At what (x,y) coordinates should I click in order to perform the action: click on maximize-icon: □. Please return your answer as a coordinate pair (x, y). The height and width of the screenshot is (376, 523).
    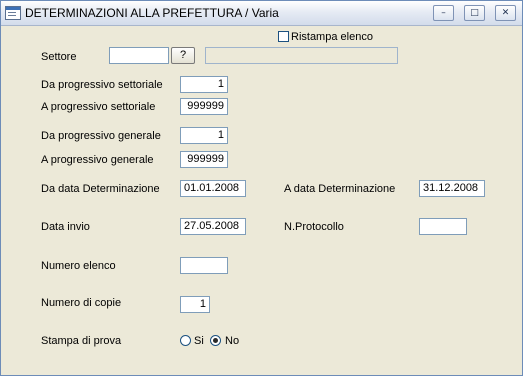
    Looking at the image, I should click on (474, 13).